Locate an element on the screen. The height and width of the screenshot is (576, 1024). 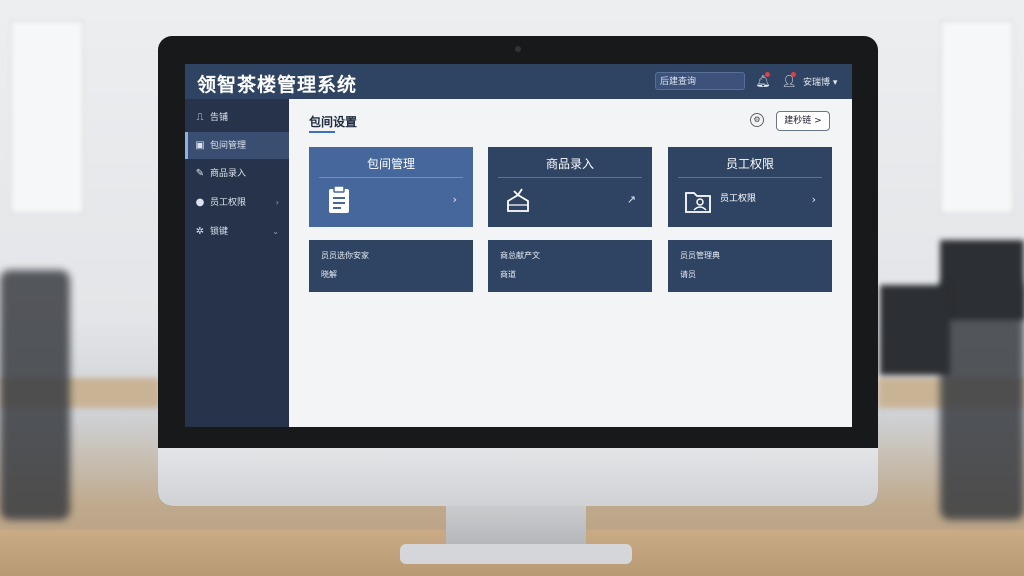
sidebar-item-rooms: ▣ 包间管理 is located at coordinates (237, 145).